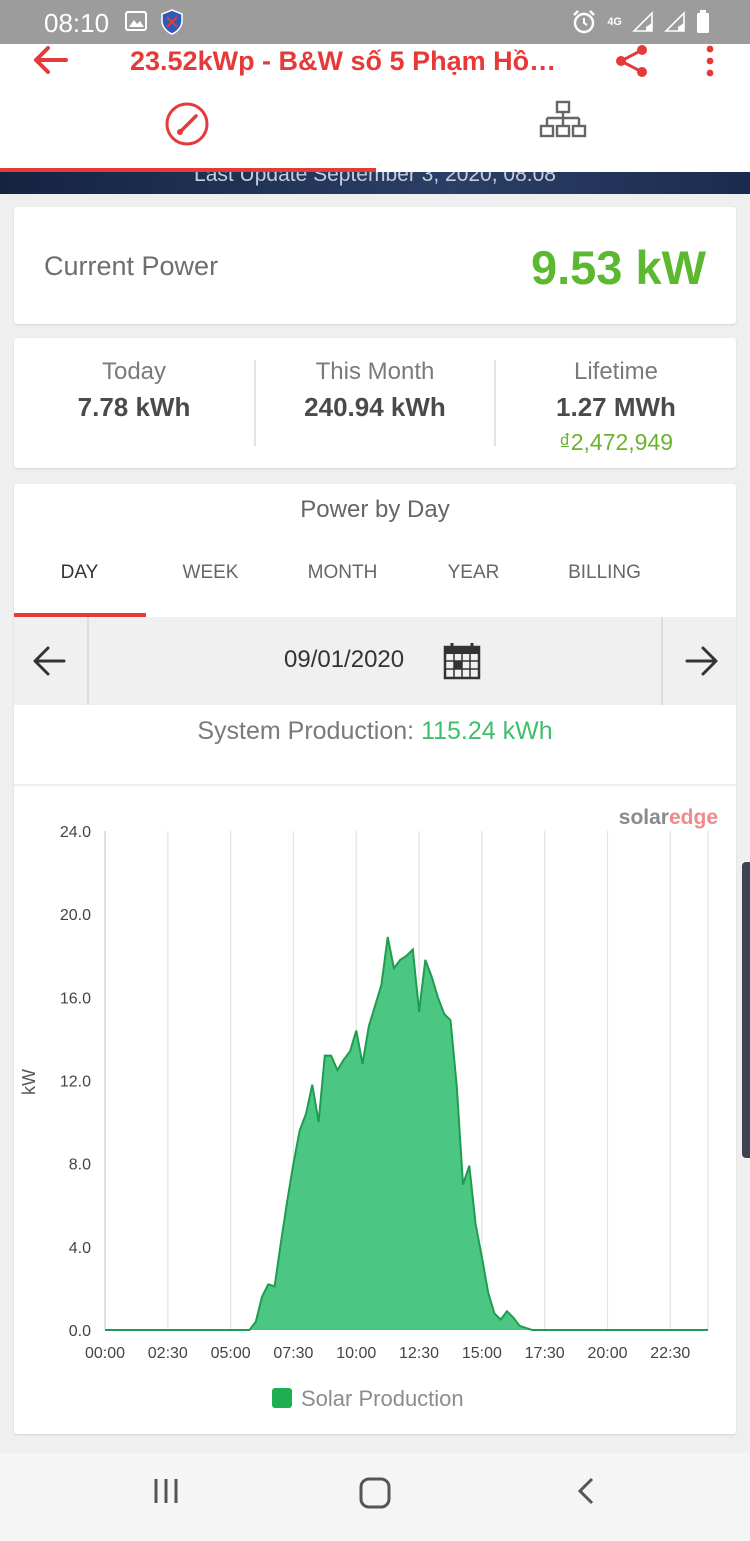 The width and height of the screenshot is (750, 1541). Describe the element at coordinates (462, 661) in the screenshot. I see `calendar-icon` at that location.